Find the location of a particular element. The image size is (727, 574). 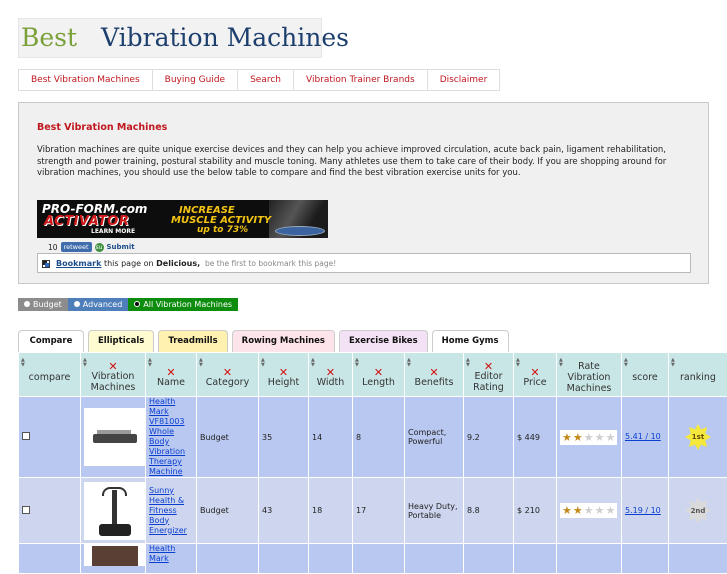

table-row: Health Mark is located at coordinates (373, 559).